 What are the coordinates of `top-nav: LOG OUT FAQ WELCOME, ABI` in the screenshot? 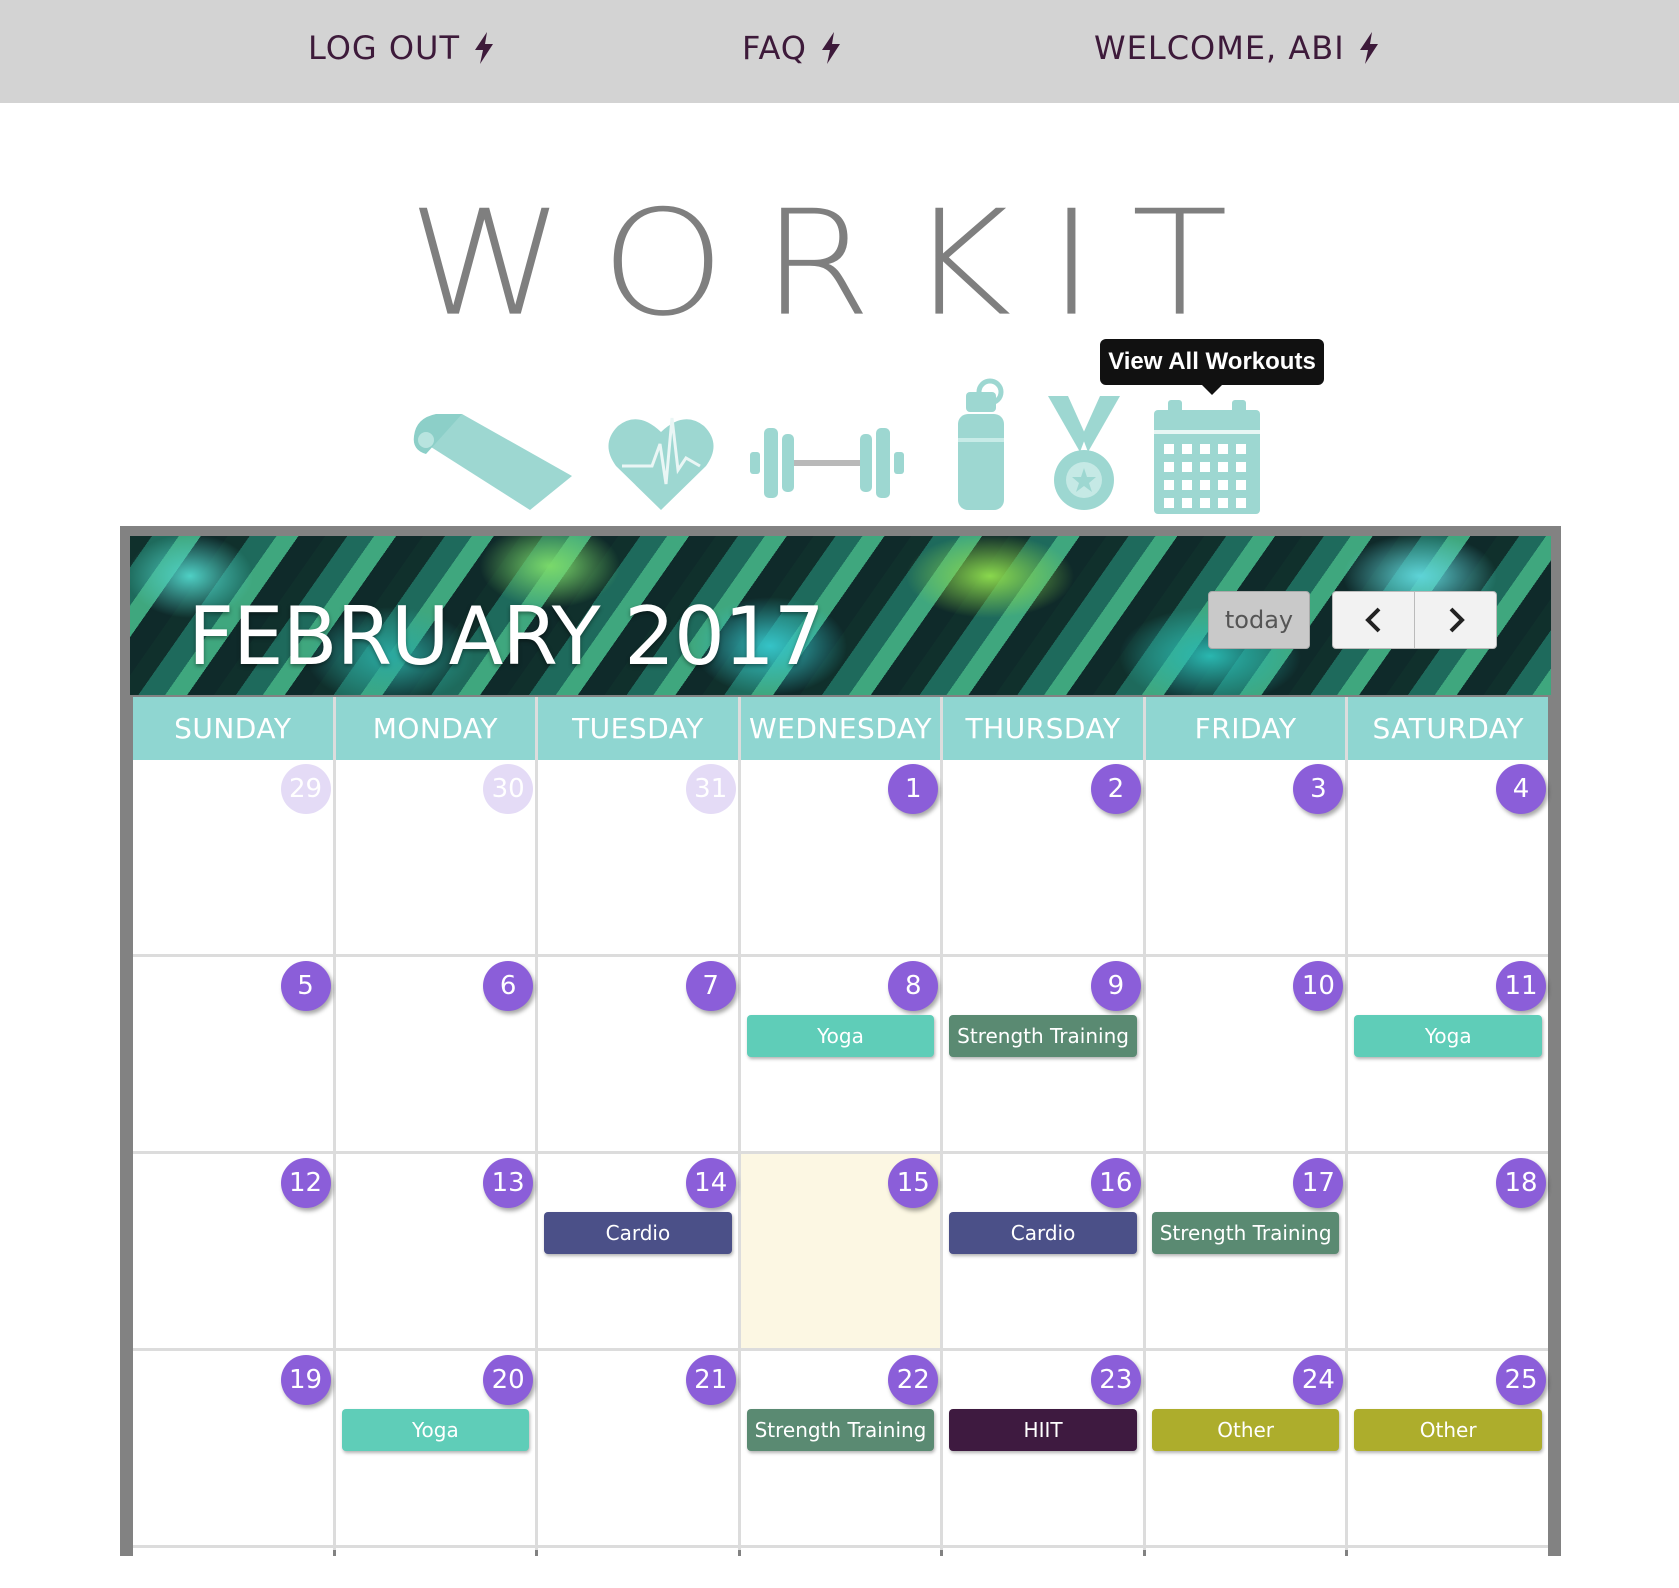 It's located at (839, 51).